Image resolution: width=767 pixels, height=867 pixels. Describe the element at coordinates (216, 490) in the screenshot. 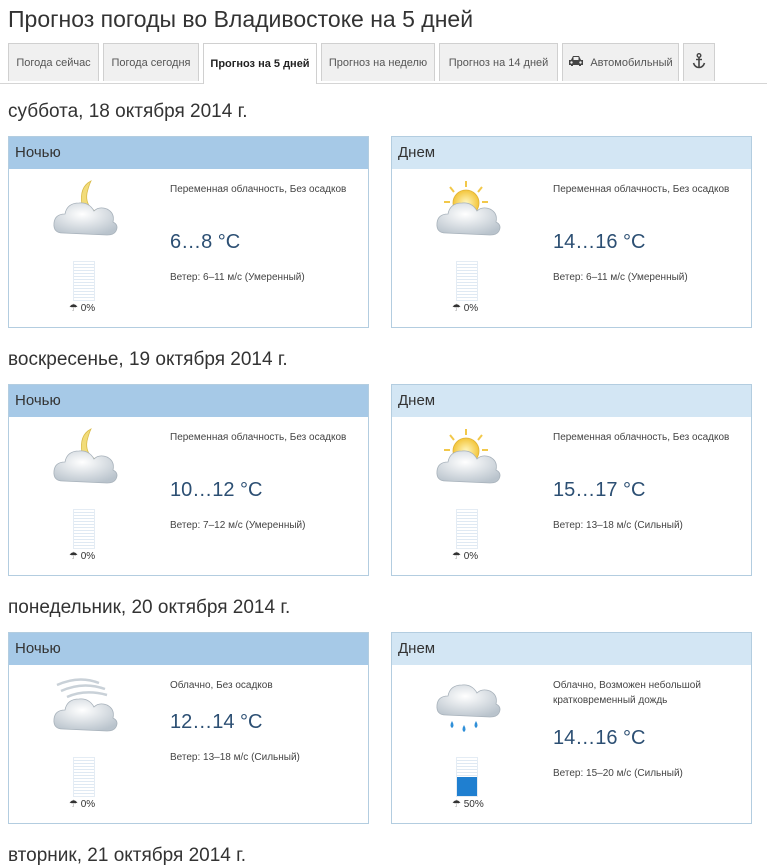

I see `temperature: 10…12 °C` at that location.